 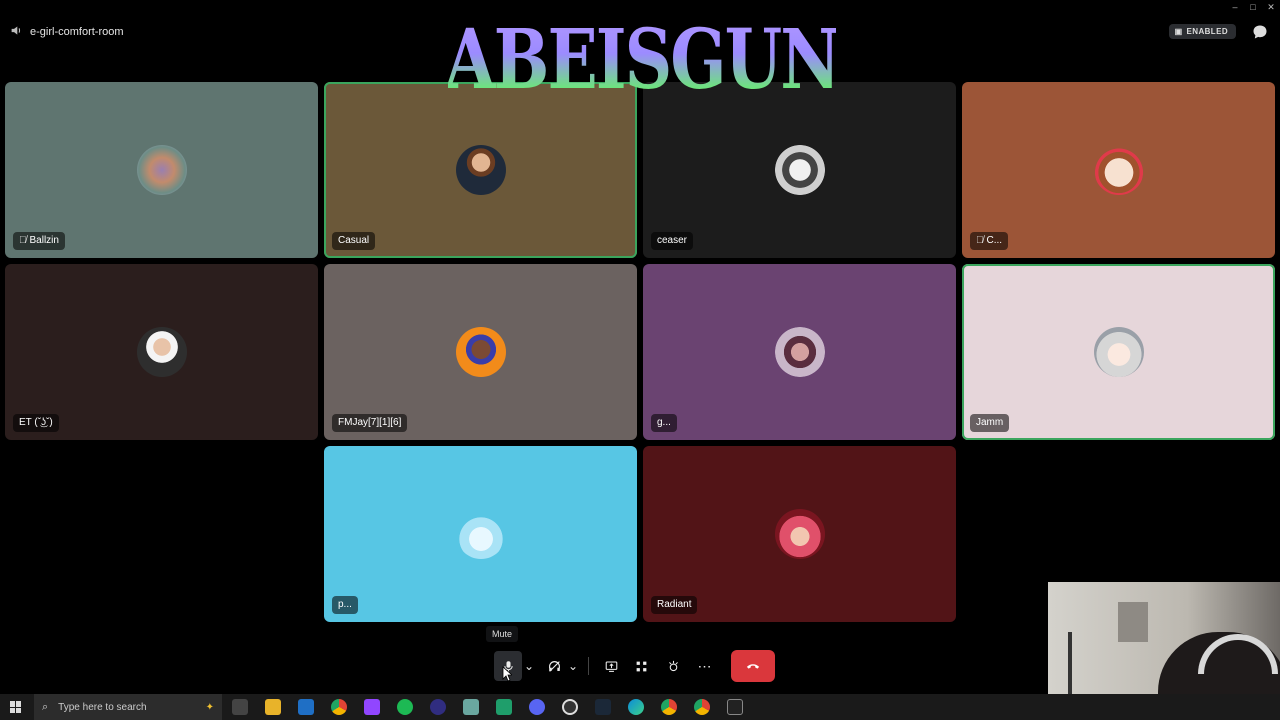 I want to click on participant-tile: Radiant, so click(x=799, y=534).